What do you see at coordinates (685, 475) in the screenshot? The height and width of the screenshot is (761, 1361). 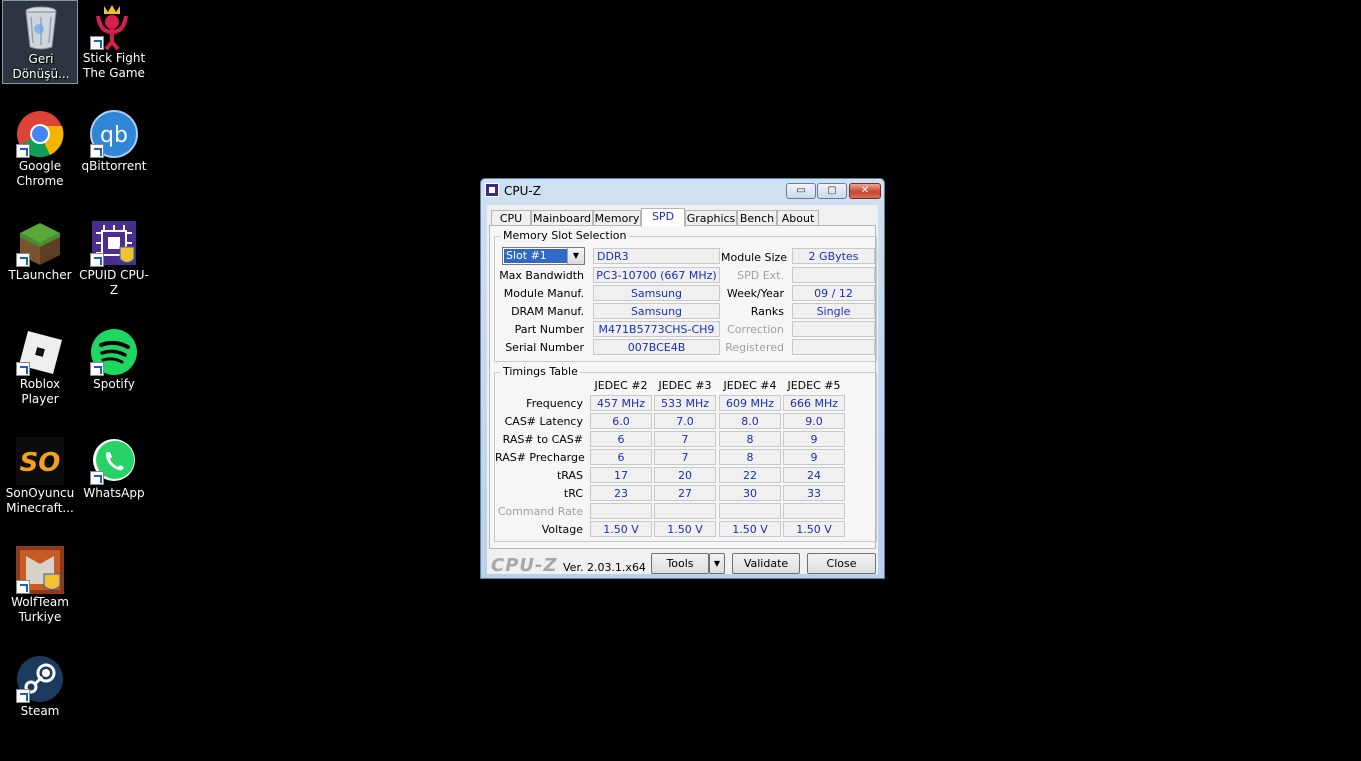 I see `timing-cell: 20` at bounding box center [685, 475].